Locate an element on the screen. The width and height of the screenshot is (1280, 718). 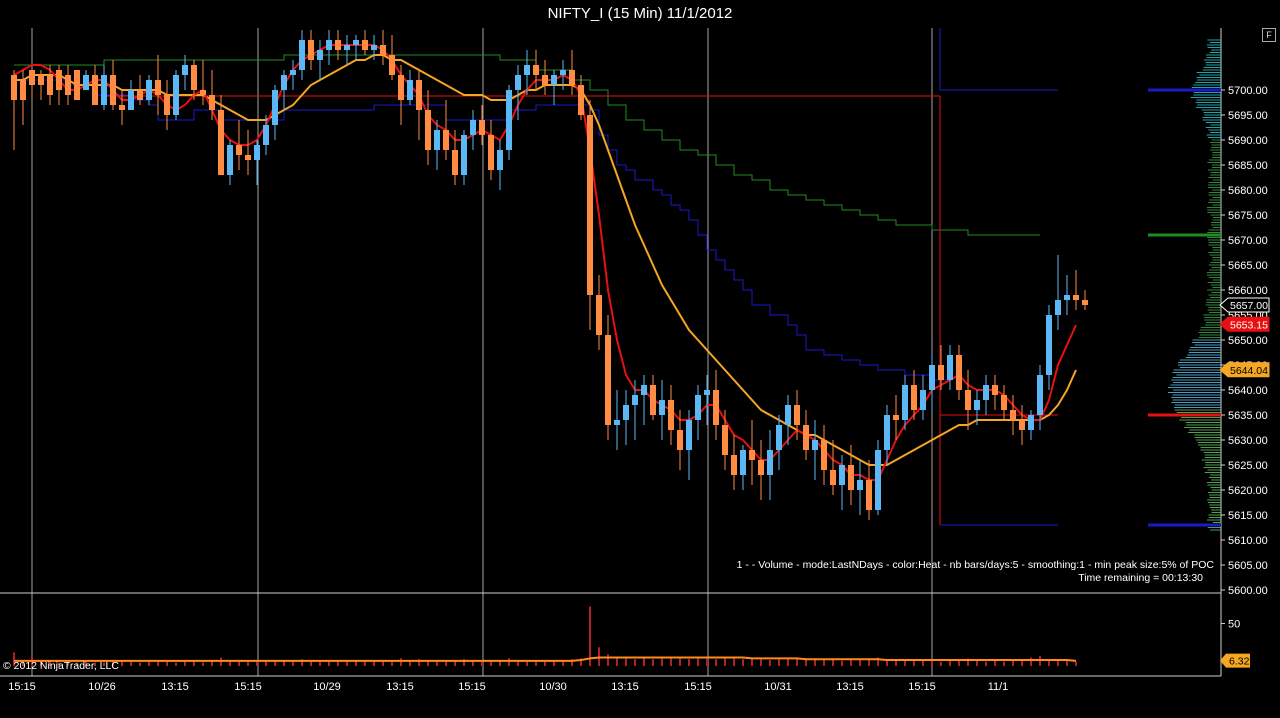
price-tick-label: 5620.00 is located at coordinates (1248, 491).